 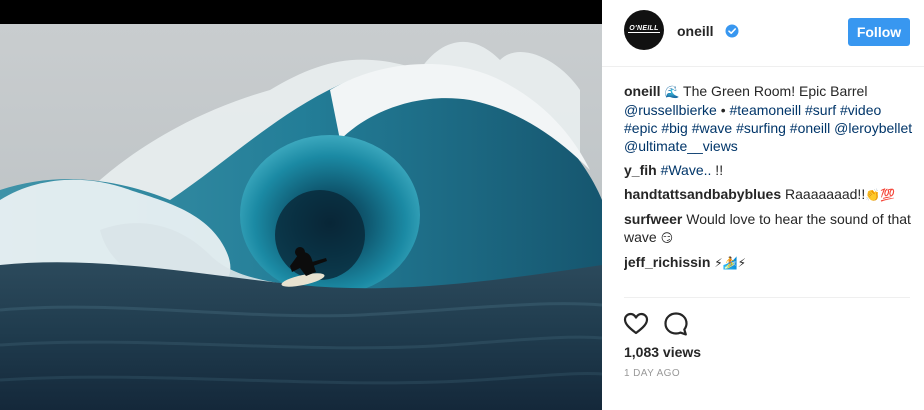 I want to click on caption-hashtag: #surfing, so click(x=761, y=128).